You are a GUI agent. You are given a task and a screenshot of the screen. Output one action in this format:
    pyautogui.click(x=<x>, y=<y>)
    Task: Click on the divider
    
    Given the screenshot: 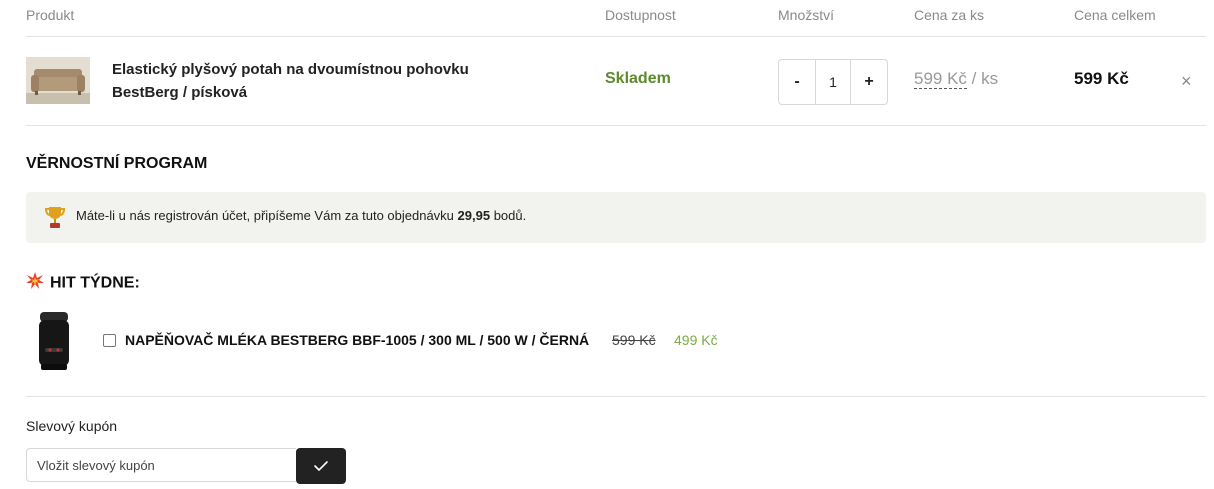 What is the action you would take?
    pyautogui.click(x=616, y=396)
    